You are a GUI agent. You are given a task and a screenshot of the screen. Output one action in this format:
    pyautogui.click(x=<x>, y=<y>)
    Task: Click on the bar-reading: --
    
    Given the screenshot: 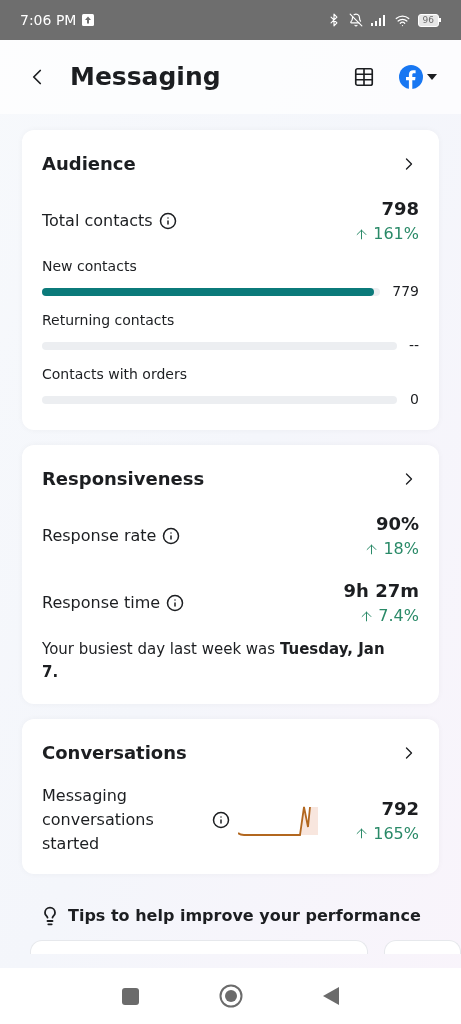 What is the action you would take?
    pyautogui.click(x=413, y=345)
    